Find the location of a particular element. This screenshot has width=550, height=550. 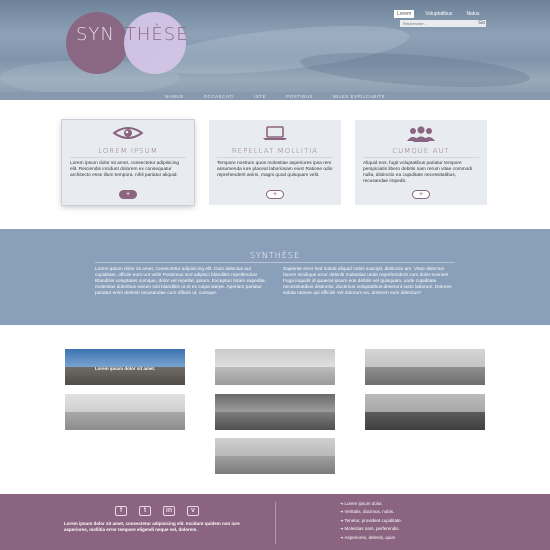

twitter-icon: t is located at coordinates (145, 511).